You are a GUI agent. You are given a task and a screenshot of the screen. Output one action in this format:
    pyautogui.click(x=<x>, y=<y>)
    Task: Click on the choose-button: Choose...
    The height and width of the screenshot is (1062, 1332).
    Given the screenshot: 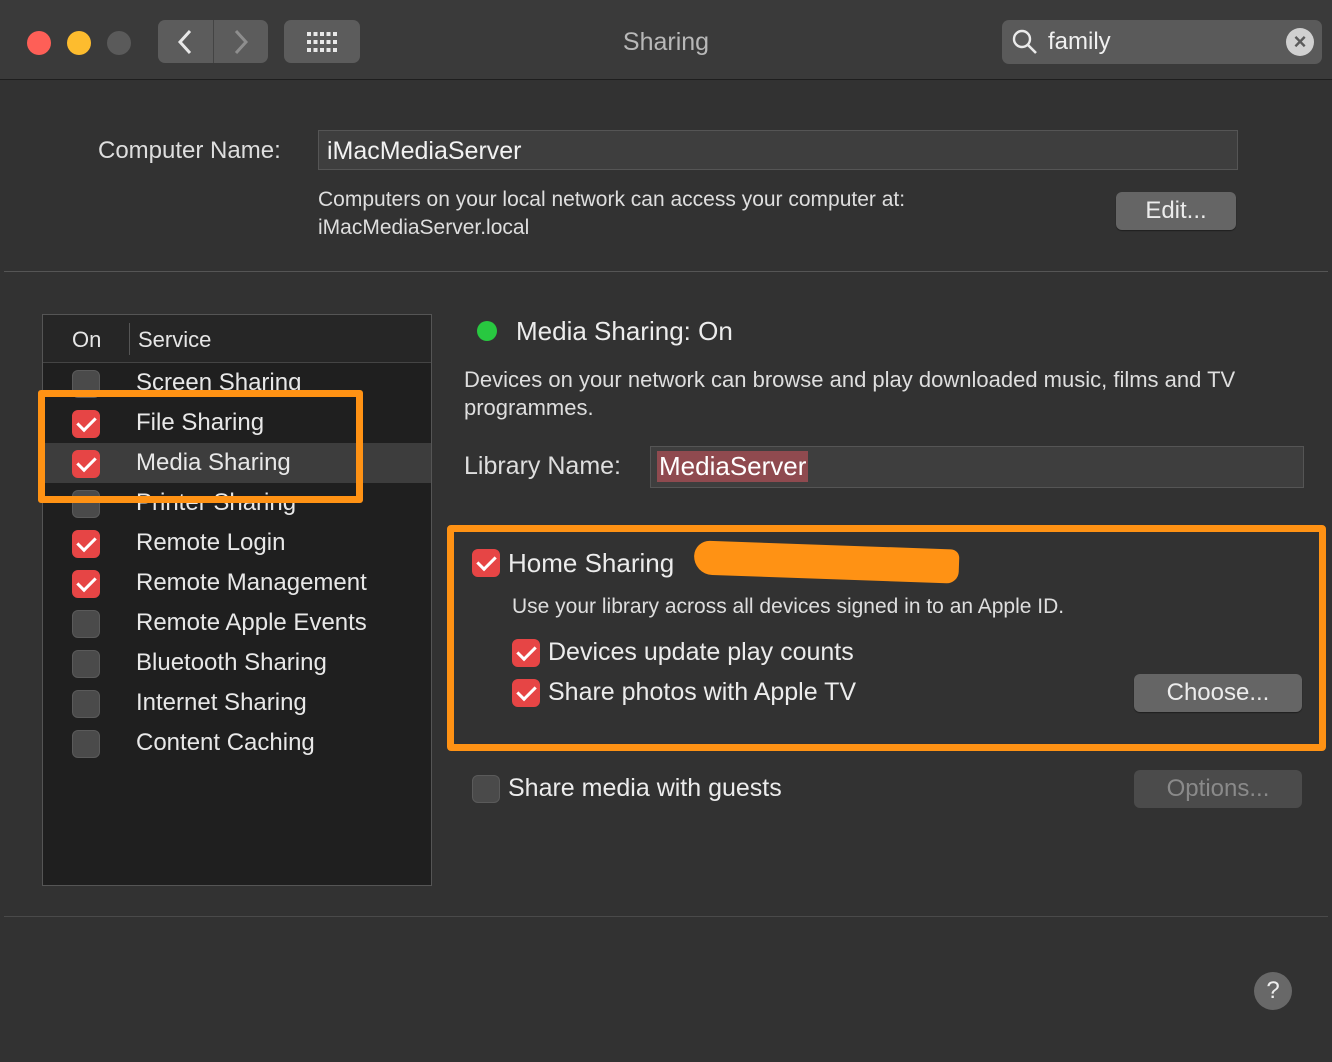 What is the action you would take?
    pyautogui.click(x=1218, y=693)
    